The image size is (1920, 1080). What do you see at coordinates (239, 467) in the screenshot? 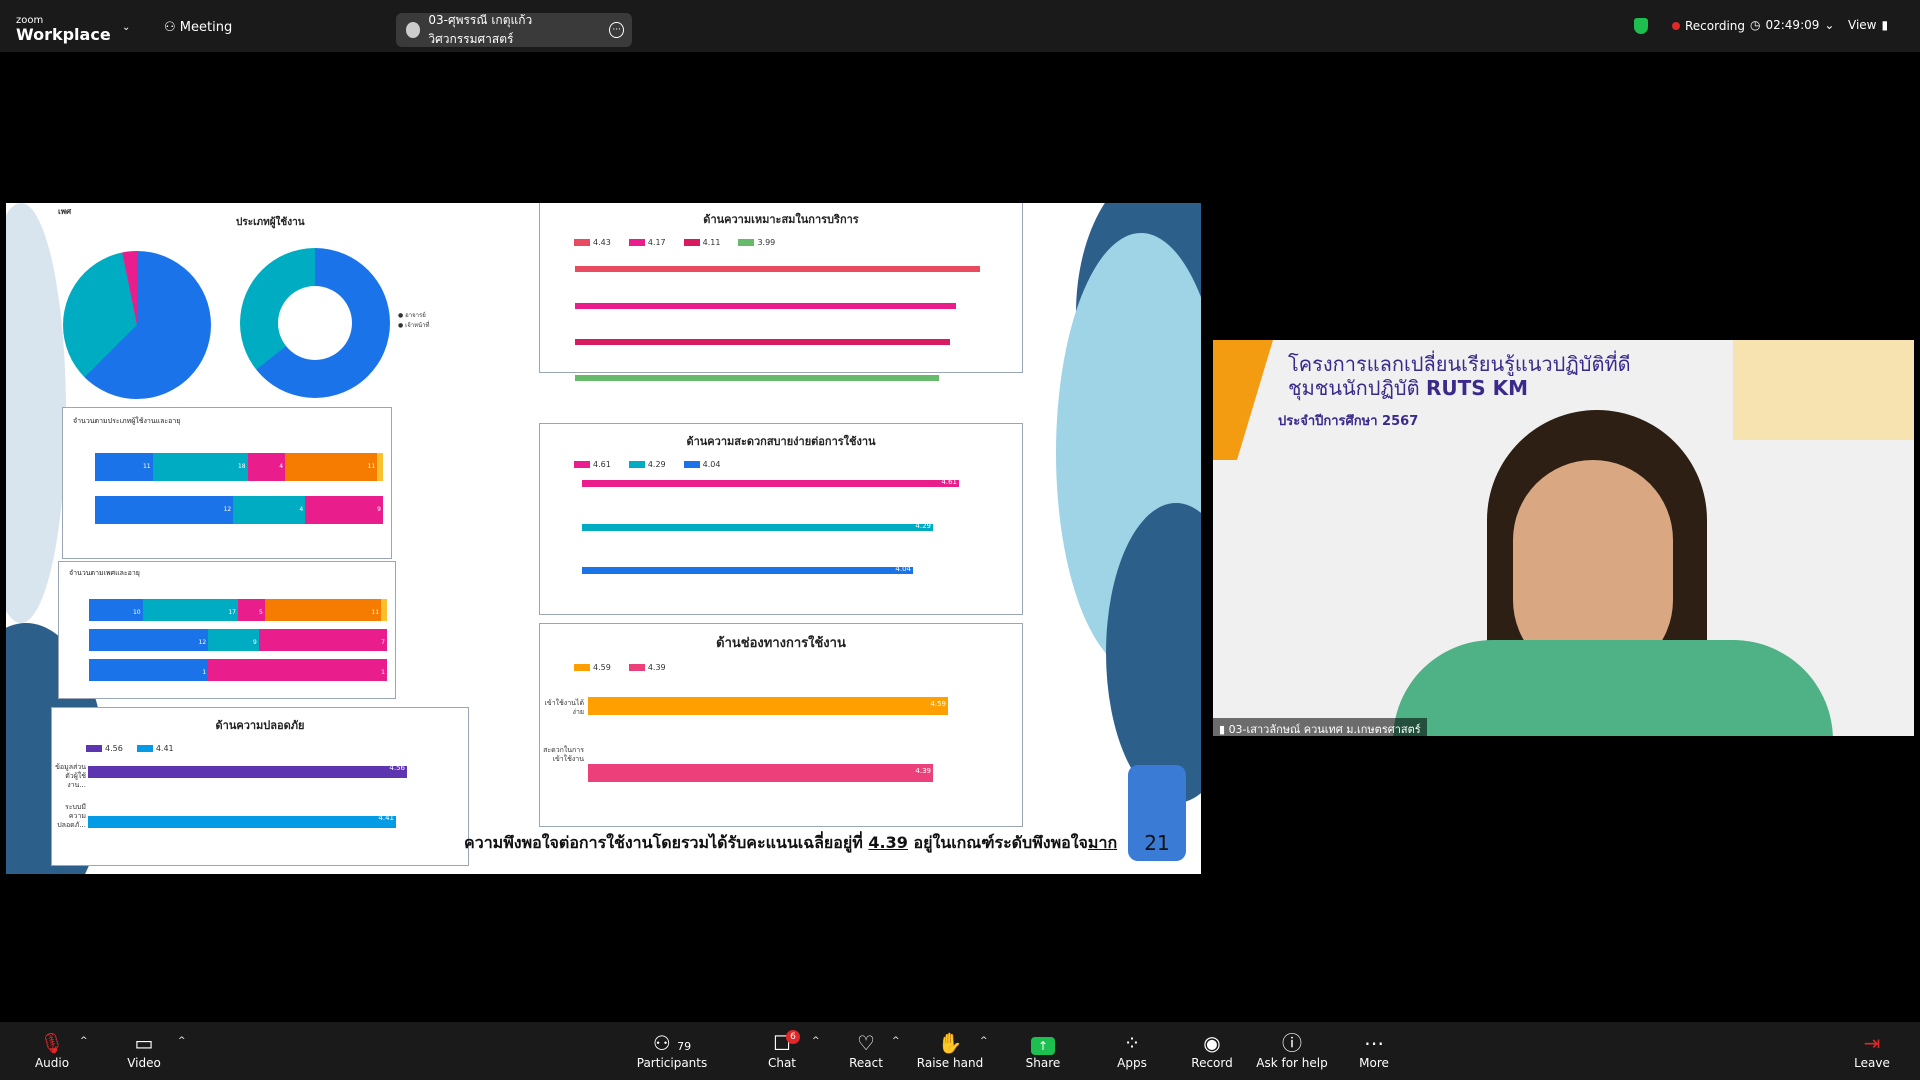
I see `stack1-row-1: 11 18 4 11` at bounding box center [239, 467].